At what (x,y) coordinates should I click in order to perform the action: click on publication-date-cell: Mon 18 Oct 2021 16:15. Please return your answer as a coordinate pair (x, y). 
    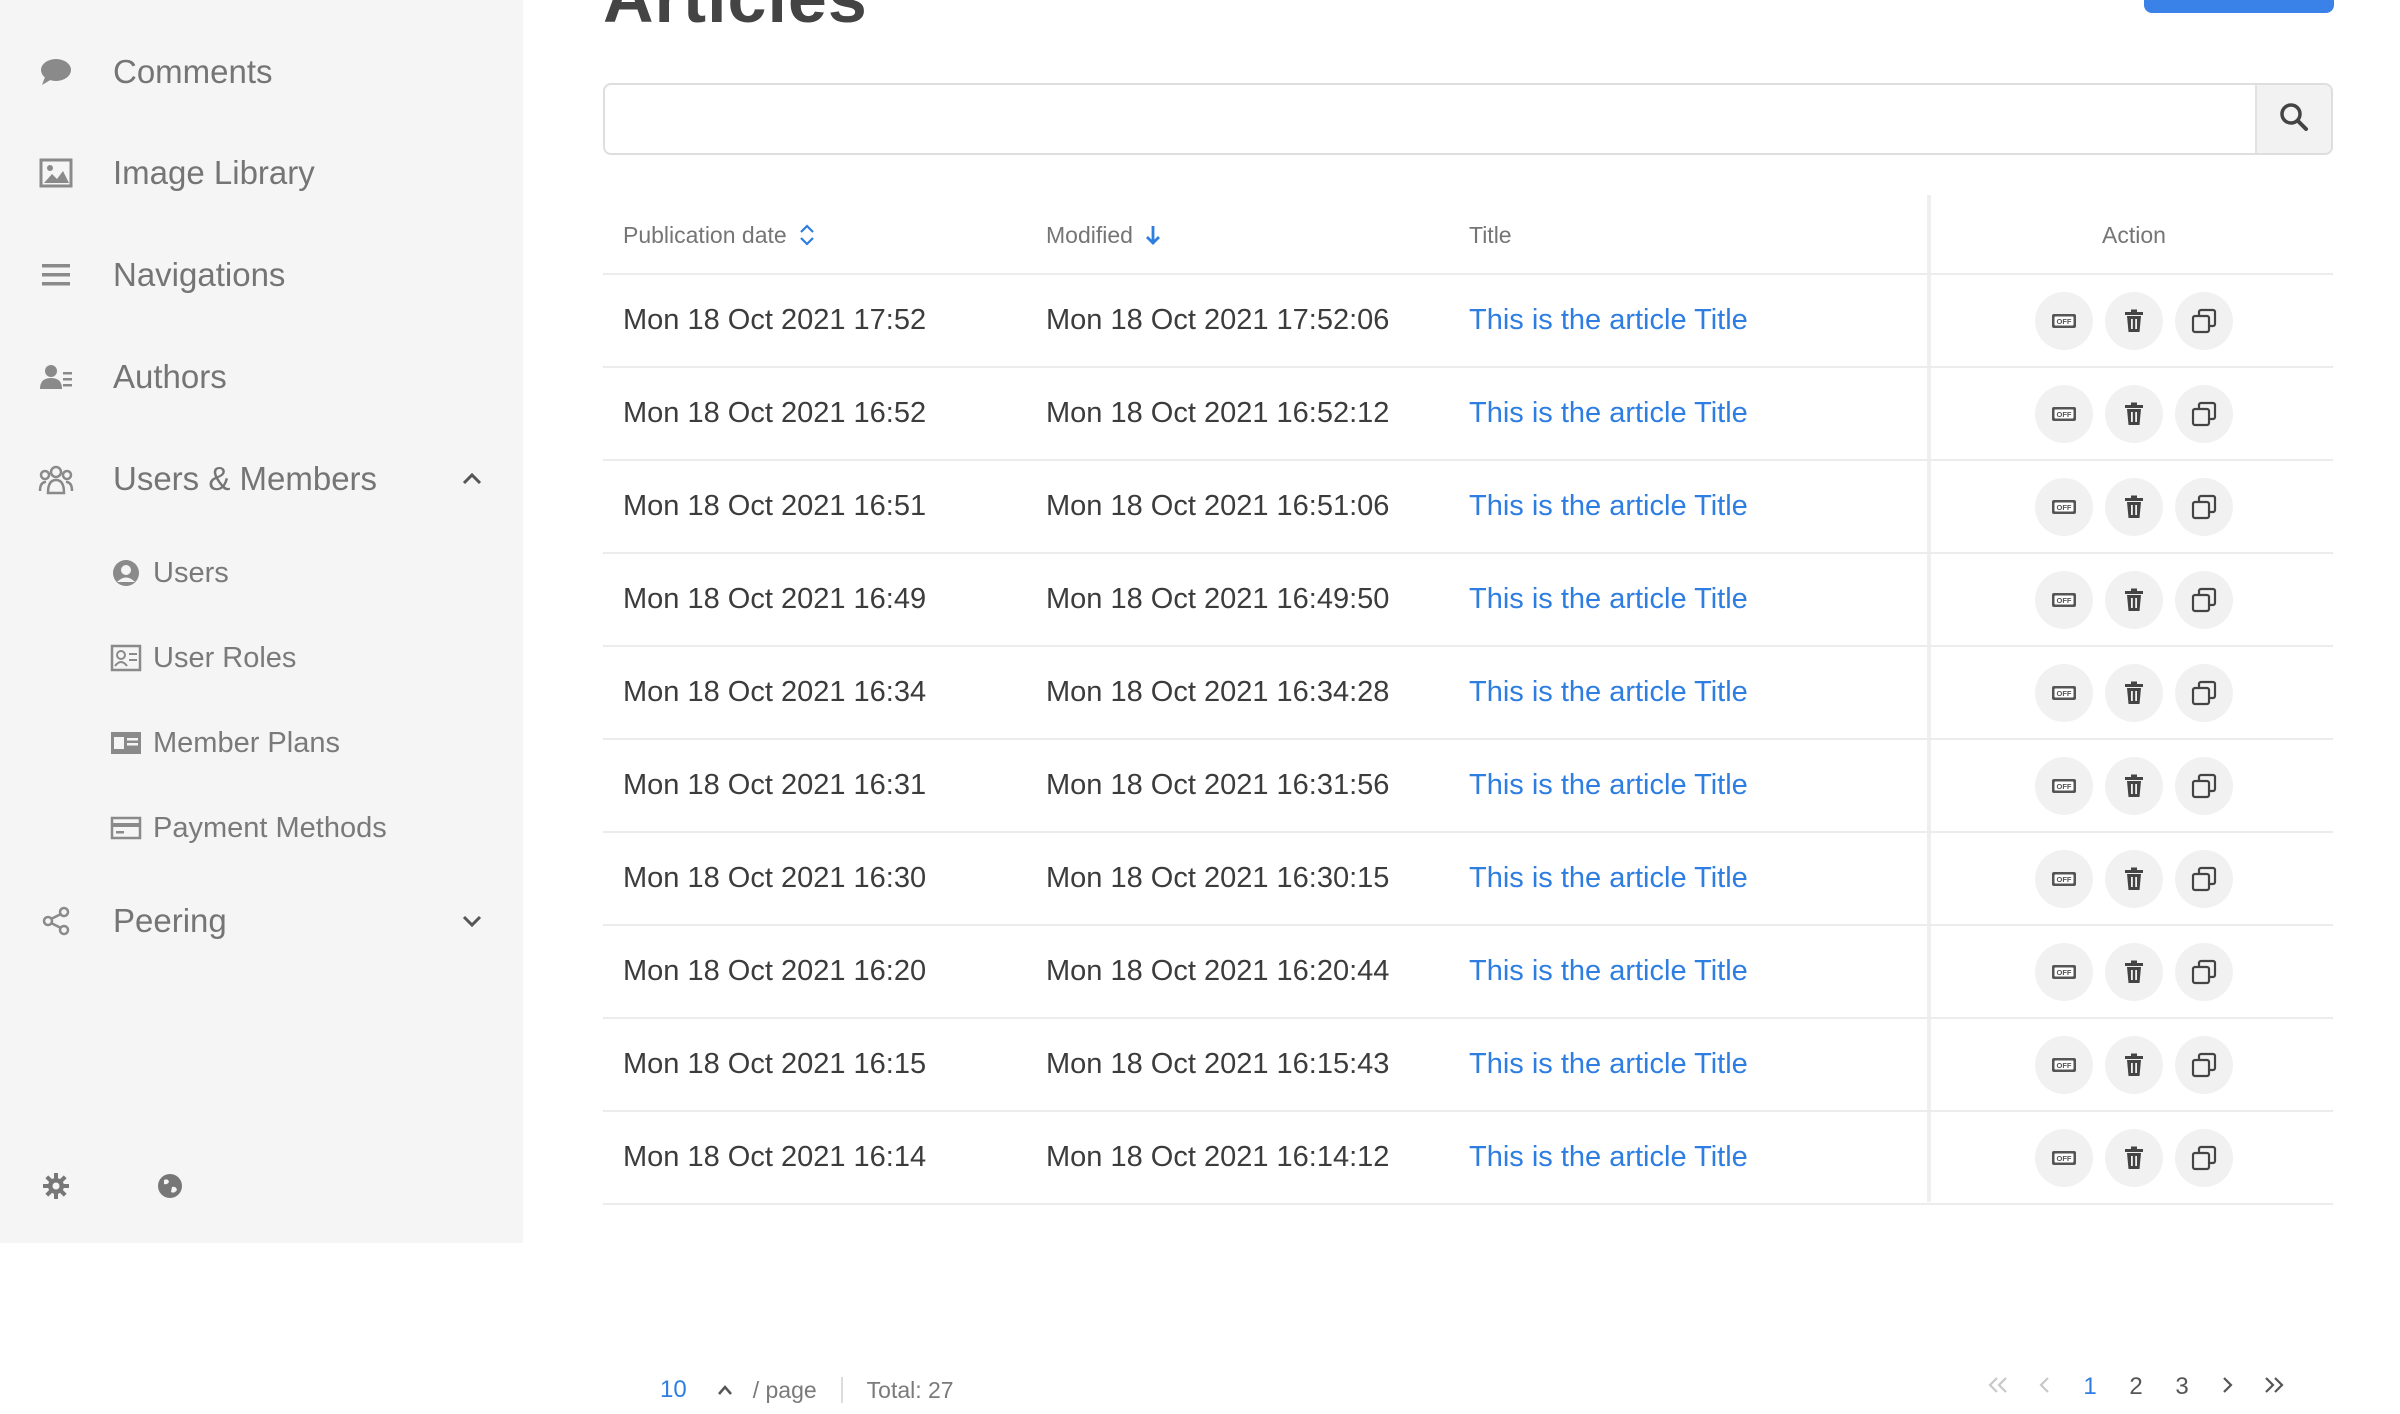
    Looking at the image, I should click on (775, 1064).